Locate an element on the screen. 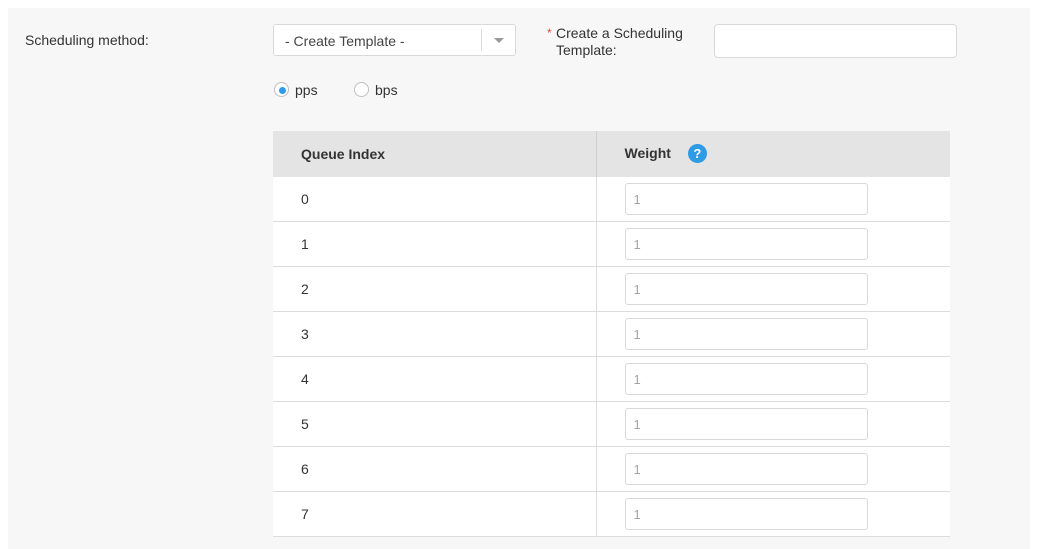 This screenshot has width=1038, height=549. queue-index-cell: 7 is located at coordinates (434, 514).